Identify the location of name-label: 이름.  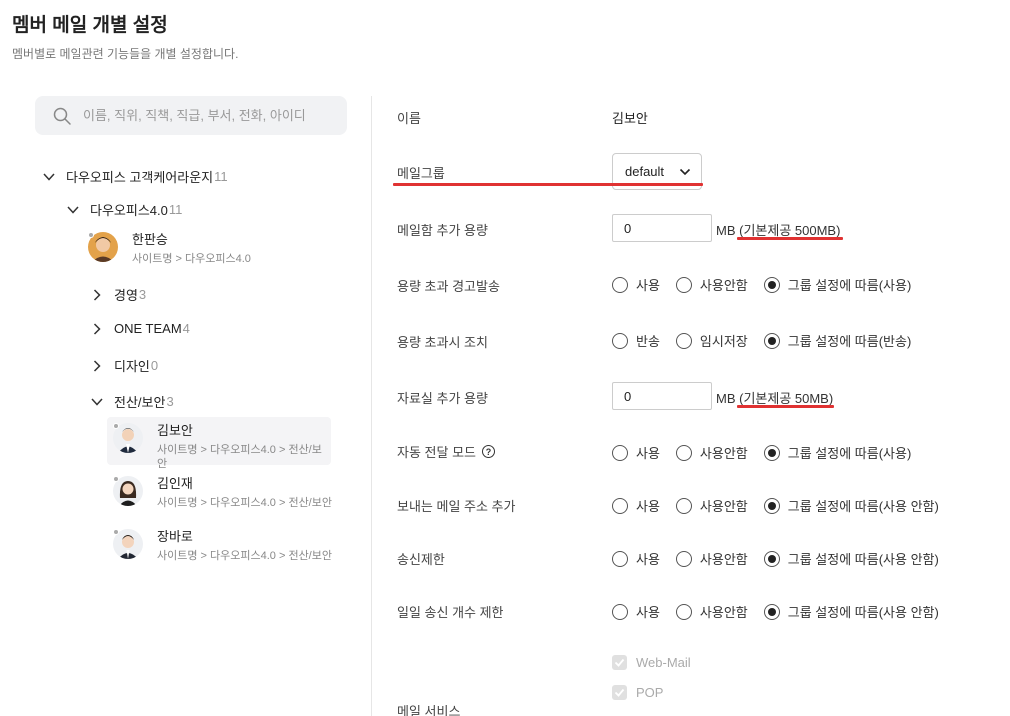
(409, 118).